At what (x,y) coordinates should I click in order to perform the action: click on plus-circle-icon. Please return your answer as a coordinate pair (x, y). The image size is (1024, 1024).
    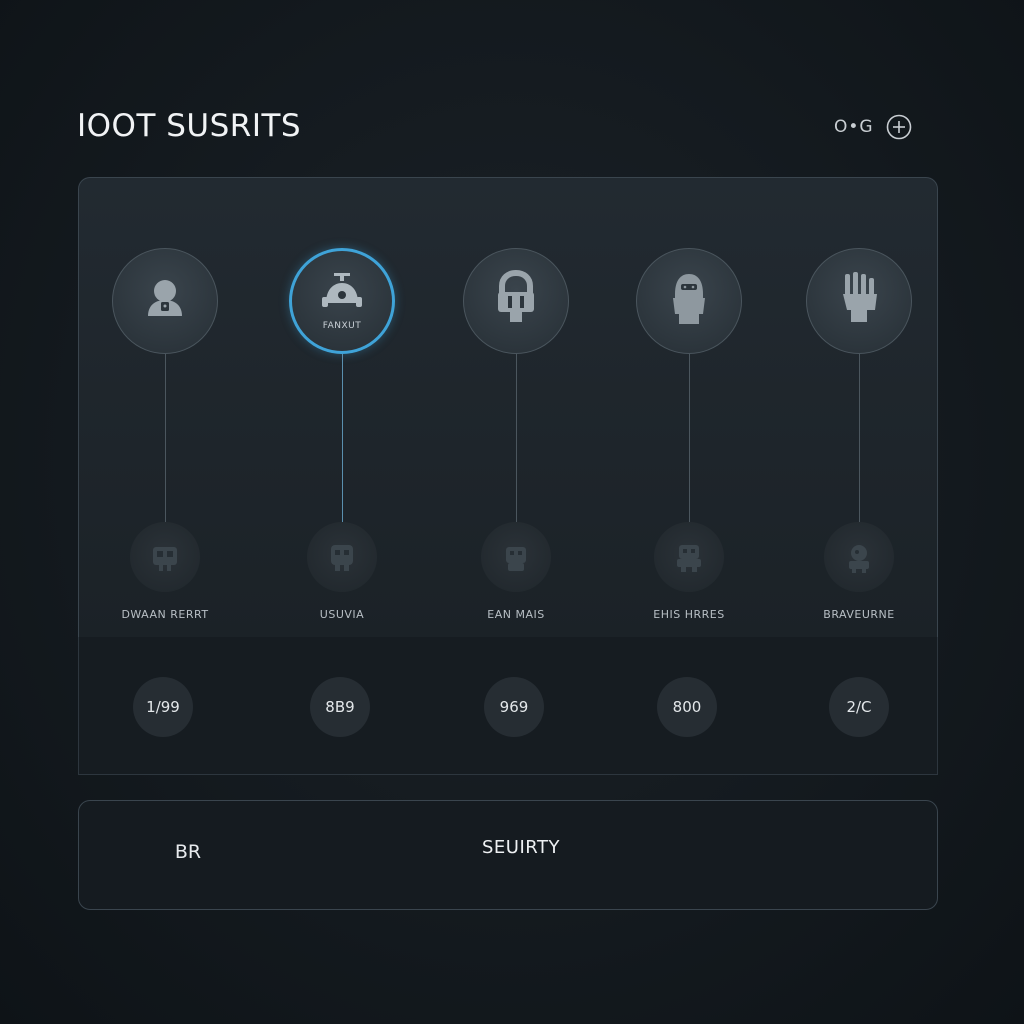
    Looking at the image, I should click on (899, 127).